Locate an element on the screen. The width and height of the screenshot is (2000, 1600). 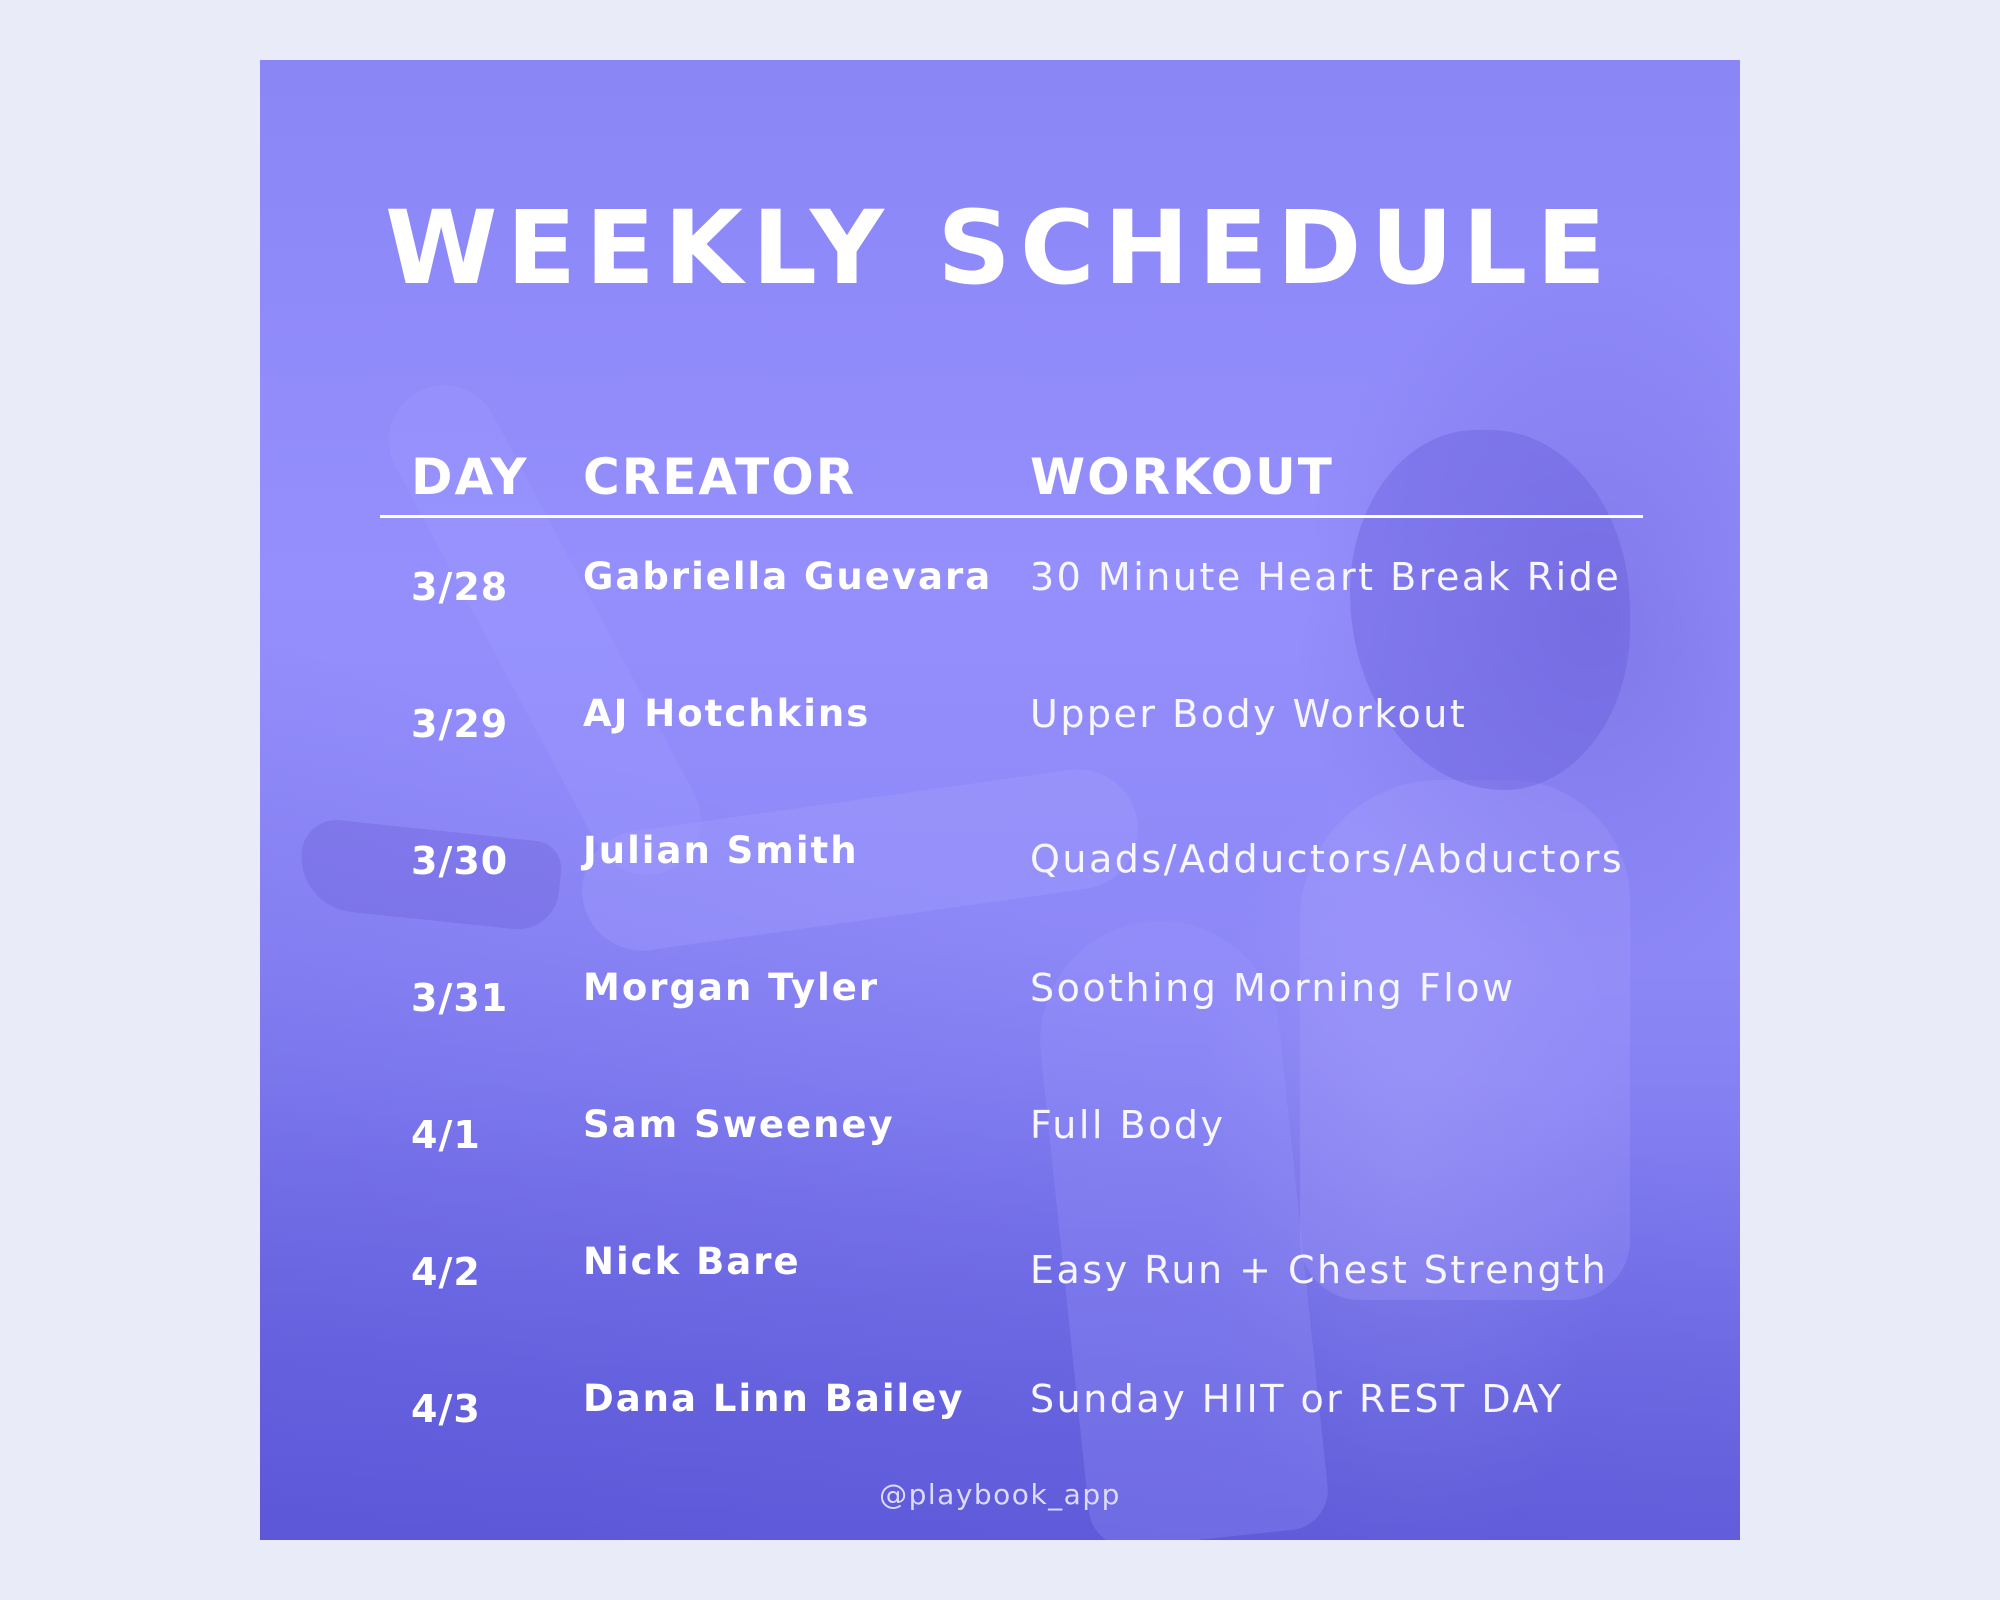
row-day: 3/29 is located at coordinates (460, 724).